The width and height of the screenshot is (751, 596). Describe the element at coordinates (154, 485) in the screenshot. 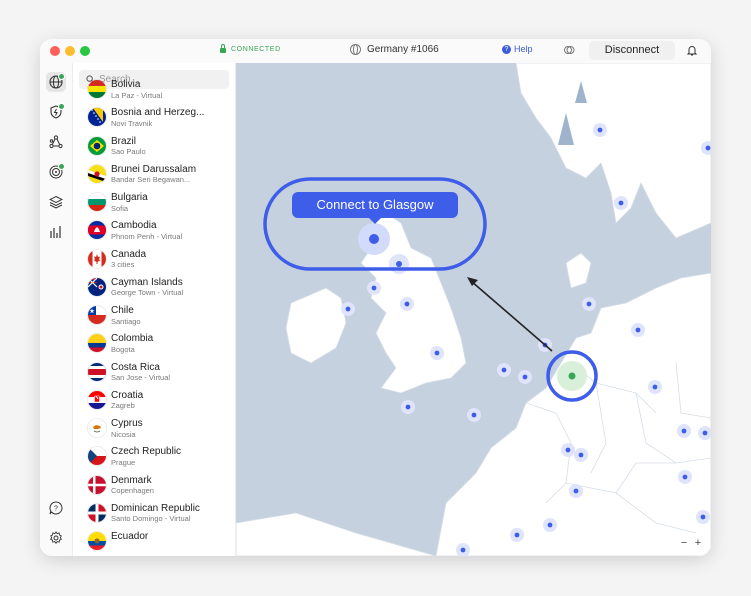

I see `country-row-denmark: Denmark Copenhagen` at that location.